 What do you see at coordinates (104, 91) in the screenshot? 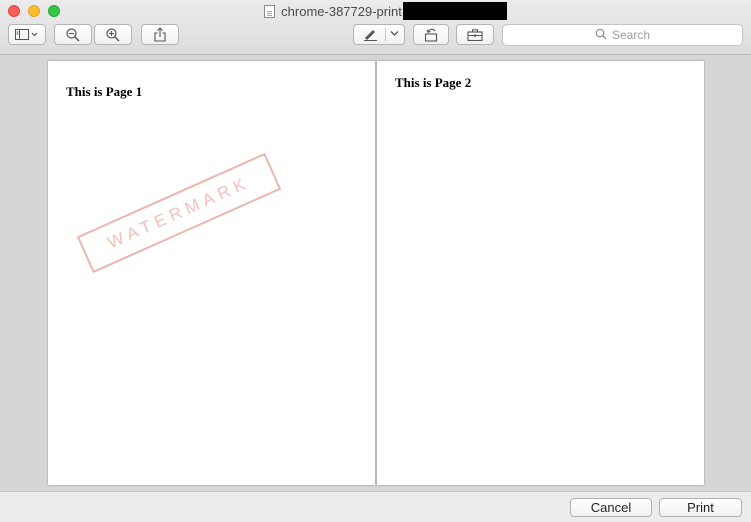
I see `page-1-heading: This is Page 1` at bounding box center [104, 91].